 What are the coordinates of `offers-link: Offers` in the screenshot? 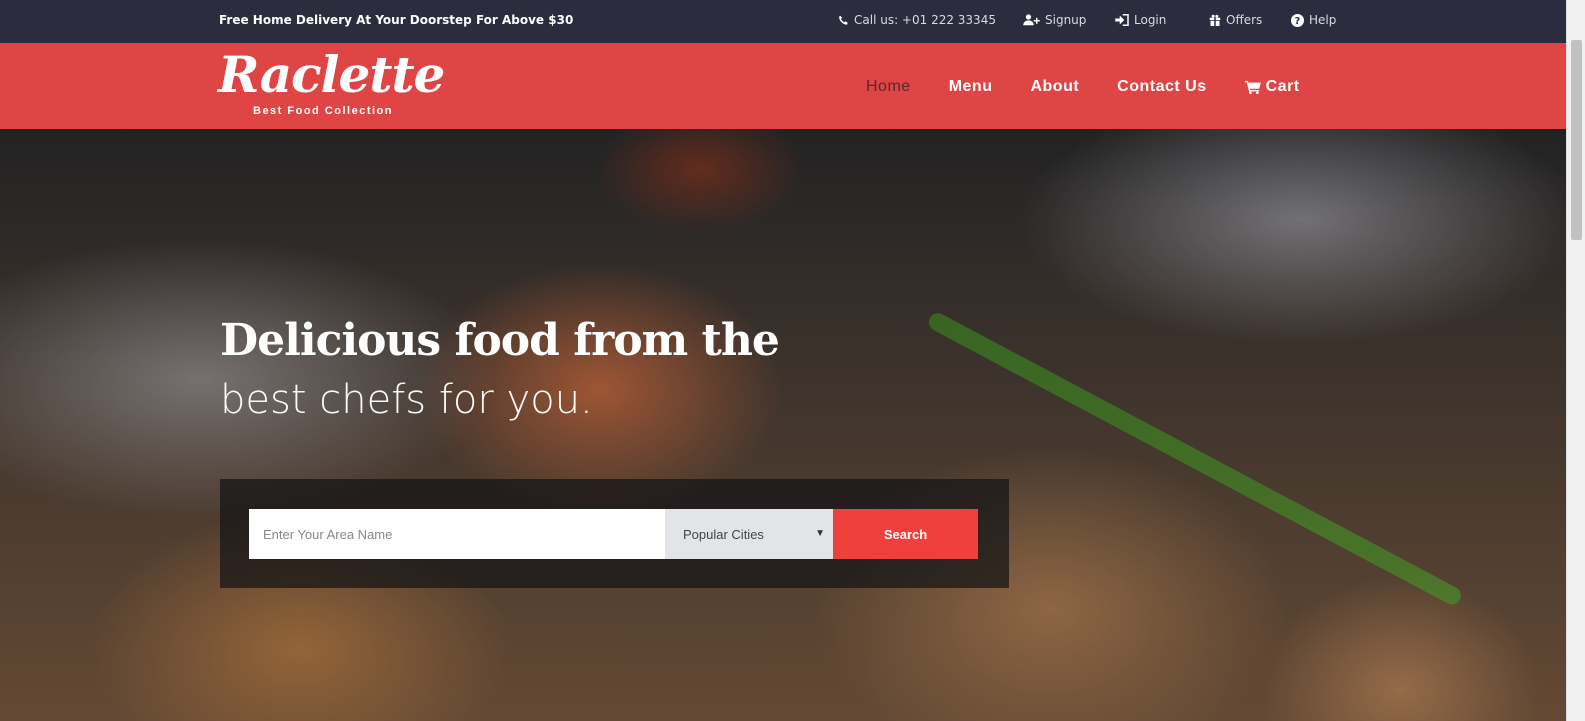 It's located at (1250, 20).